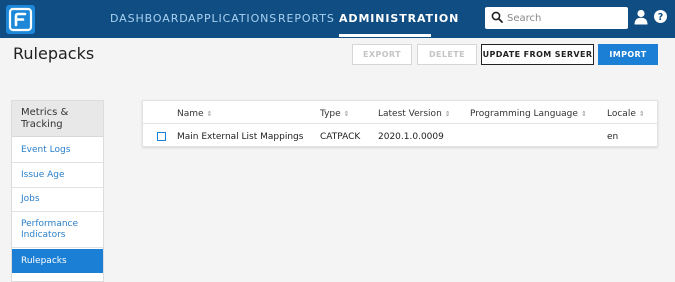 This screenshot has width=675, height=282. Describe the element at coordinates (385, 35) in the screenshot. I see `active-nav-indicator` at that location.